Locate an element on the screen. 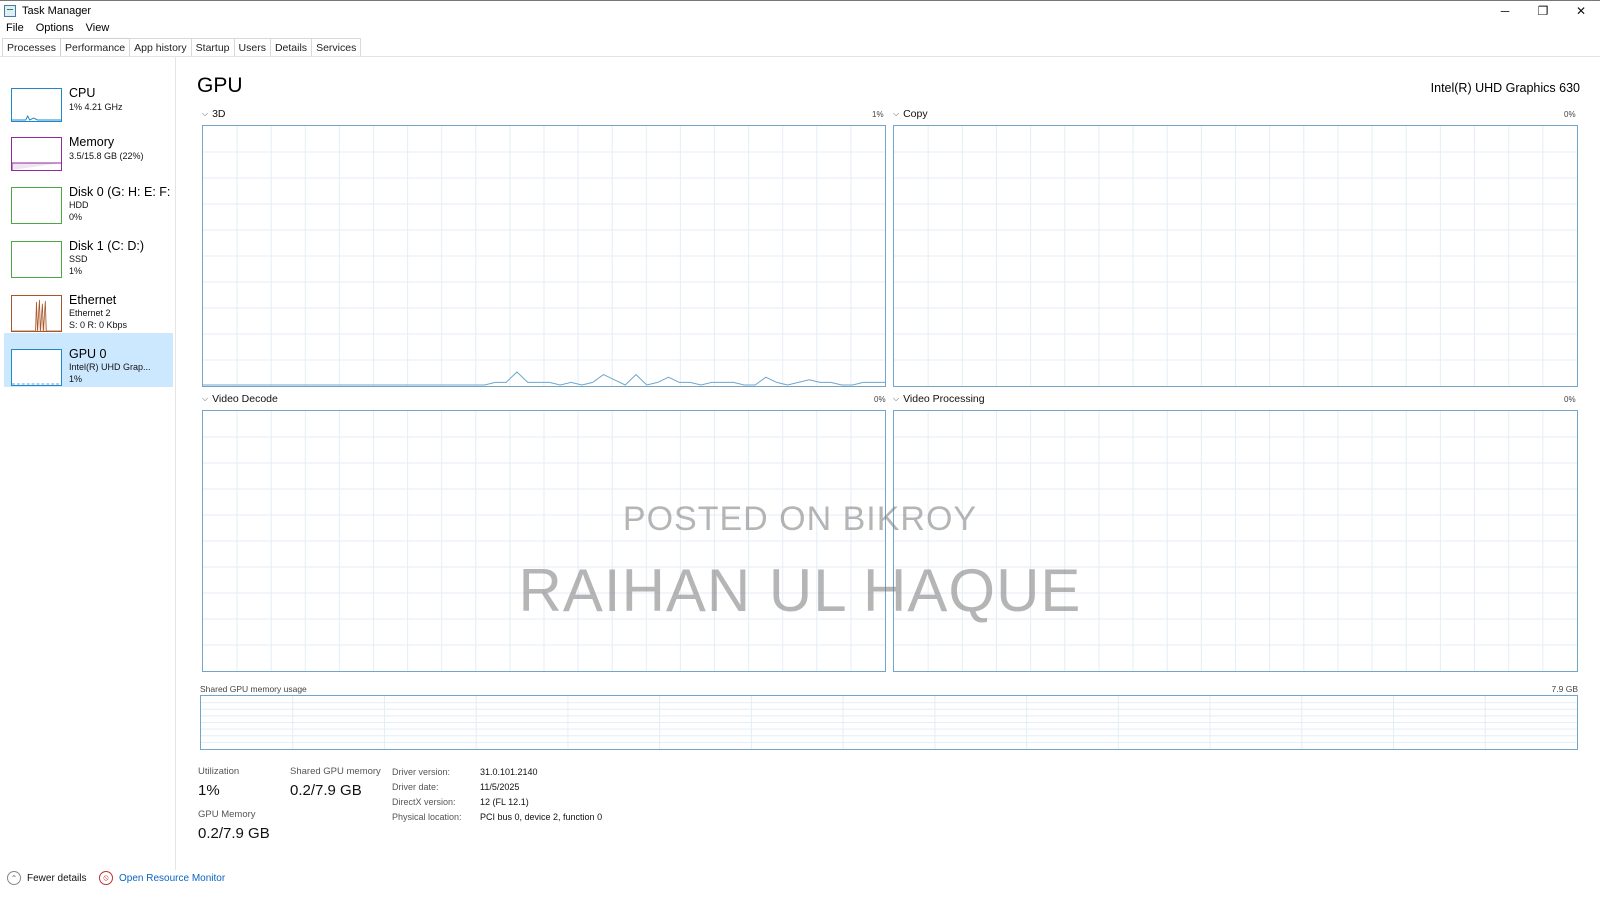  tab-divider is located at coordinates (800, 56).